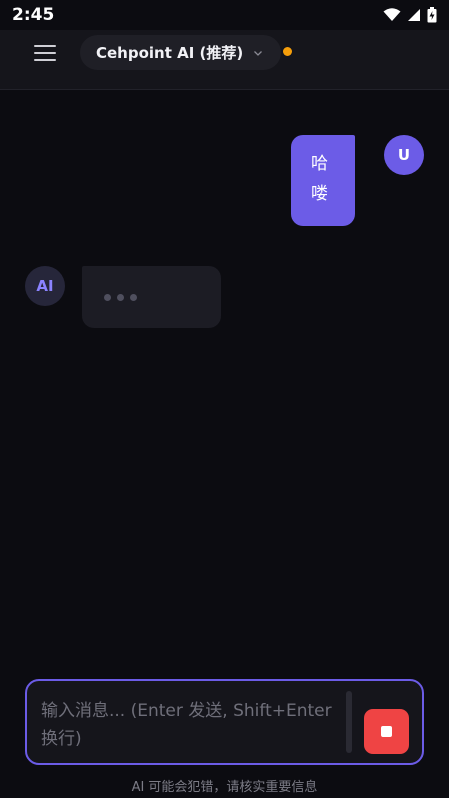 The width and height of the screenshot is (449, 798). What do you see at coordinates (319, 194) in the screenshot?
I see `message-line: 喽` at bounding box center [319, 194].